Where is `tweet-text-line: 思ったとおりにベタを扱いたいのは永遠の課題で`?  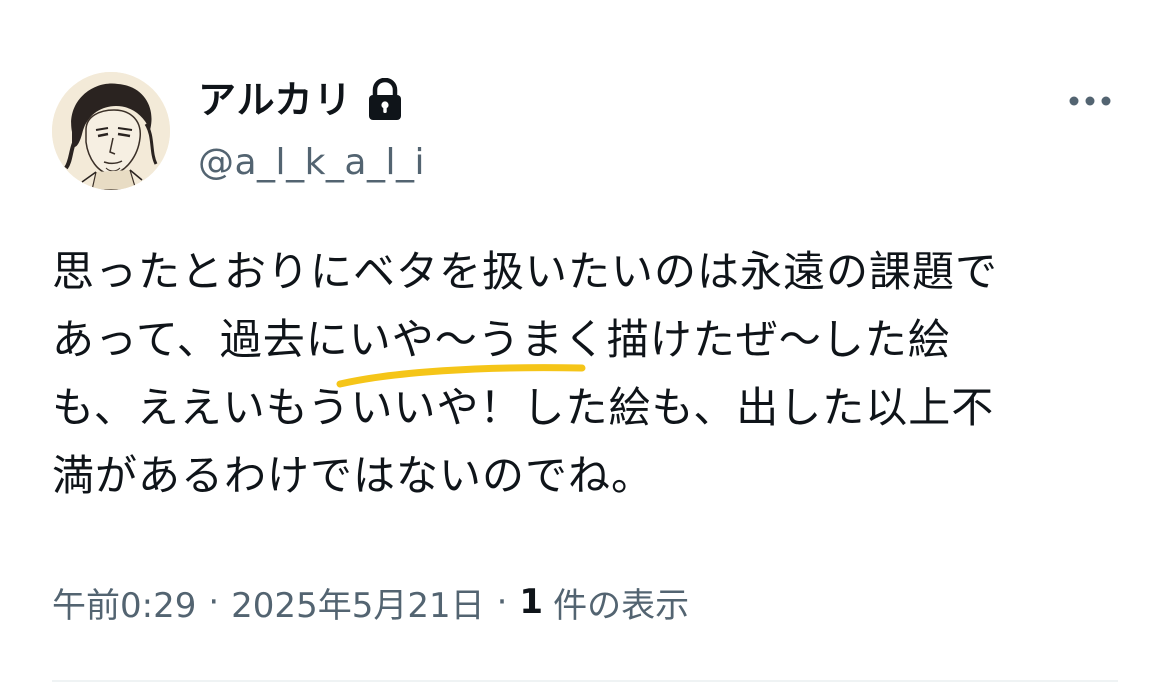 tweet-text-line: 思ったとおりにベタを扱いたいのは永遠の課題で is located at coordinates (525, 271).